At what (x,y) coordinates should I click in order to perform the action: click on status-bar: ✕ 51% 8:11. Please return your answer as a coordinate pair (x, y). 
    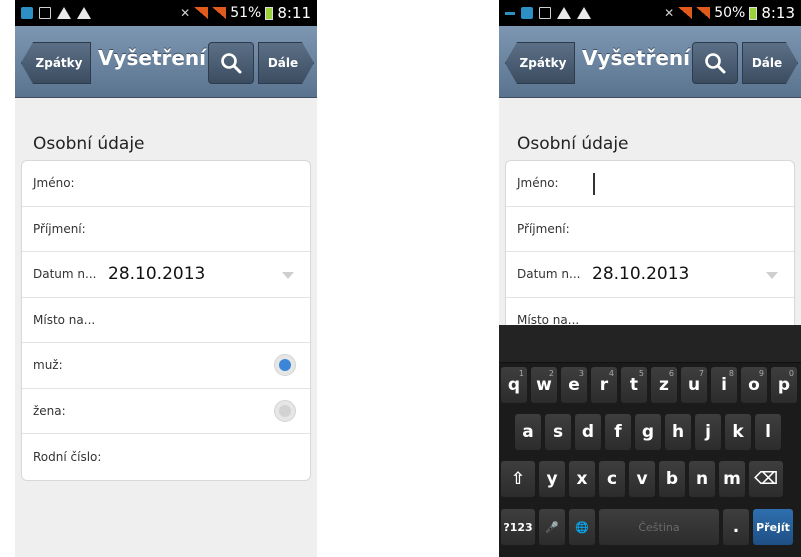
    Looking at the image, I should click on (166, 13).